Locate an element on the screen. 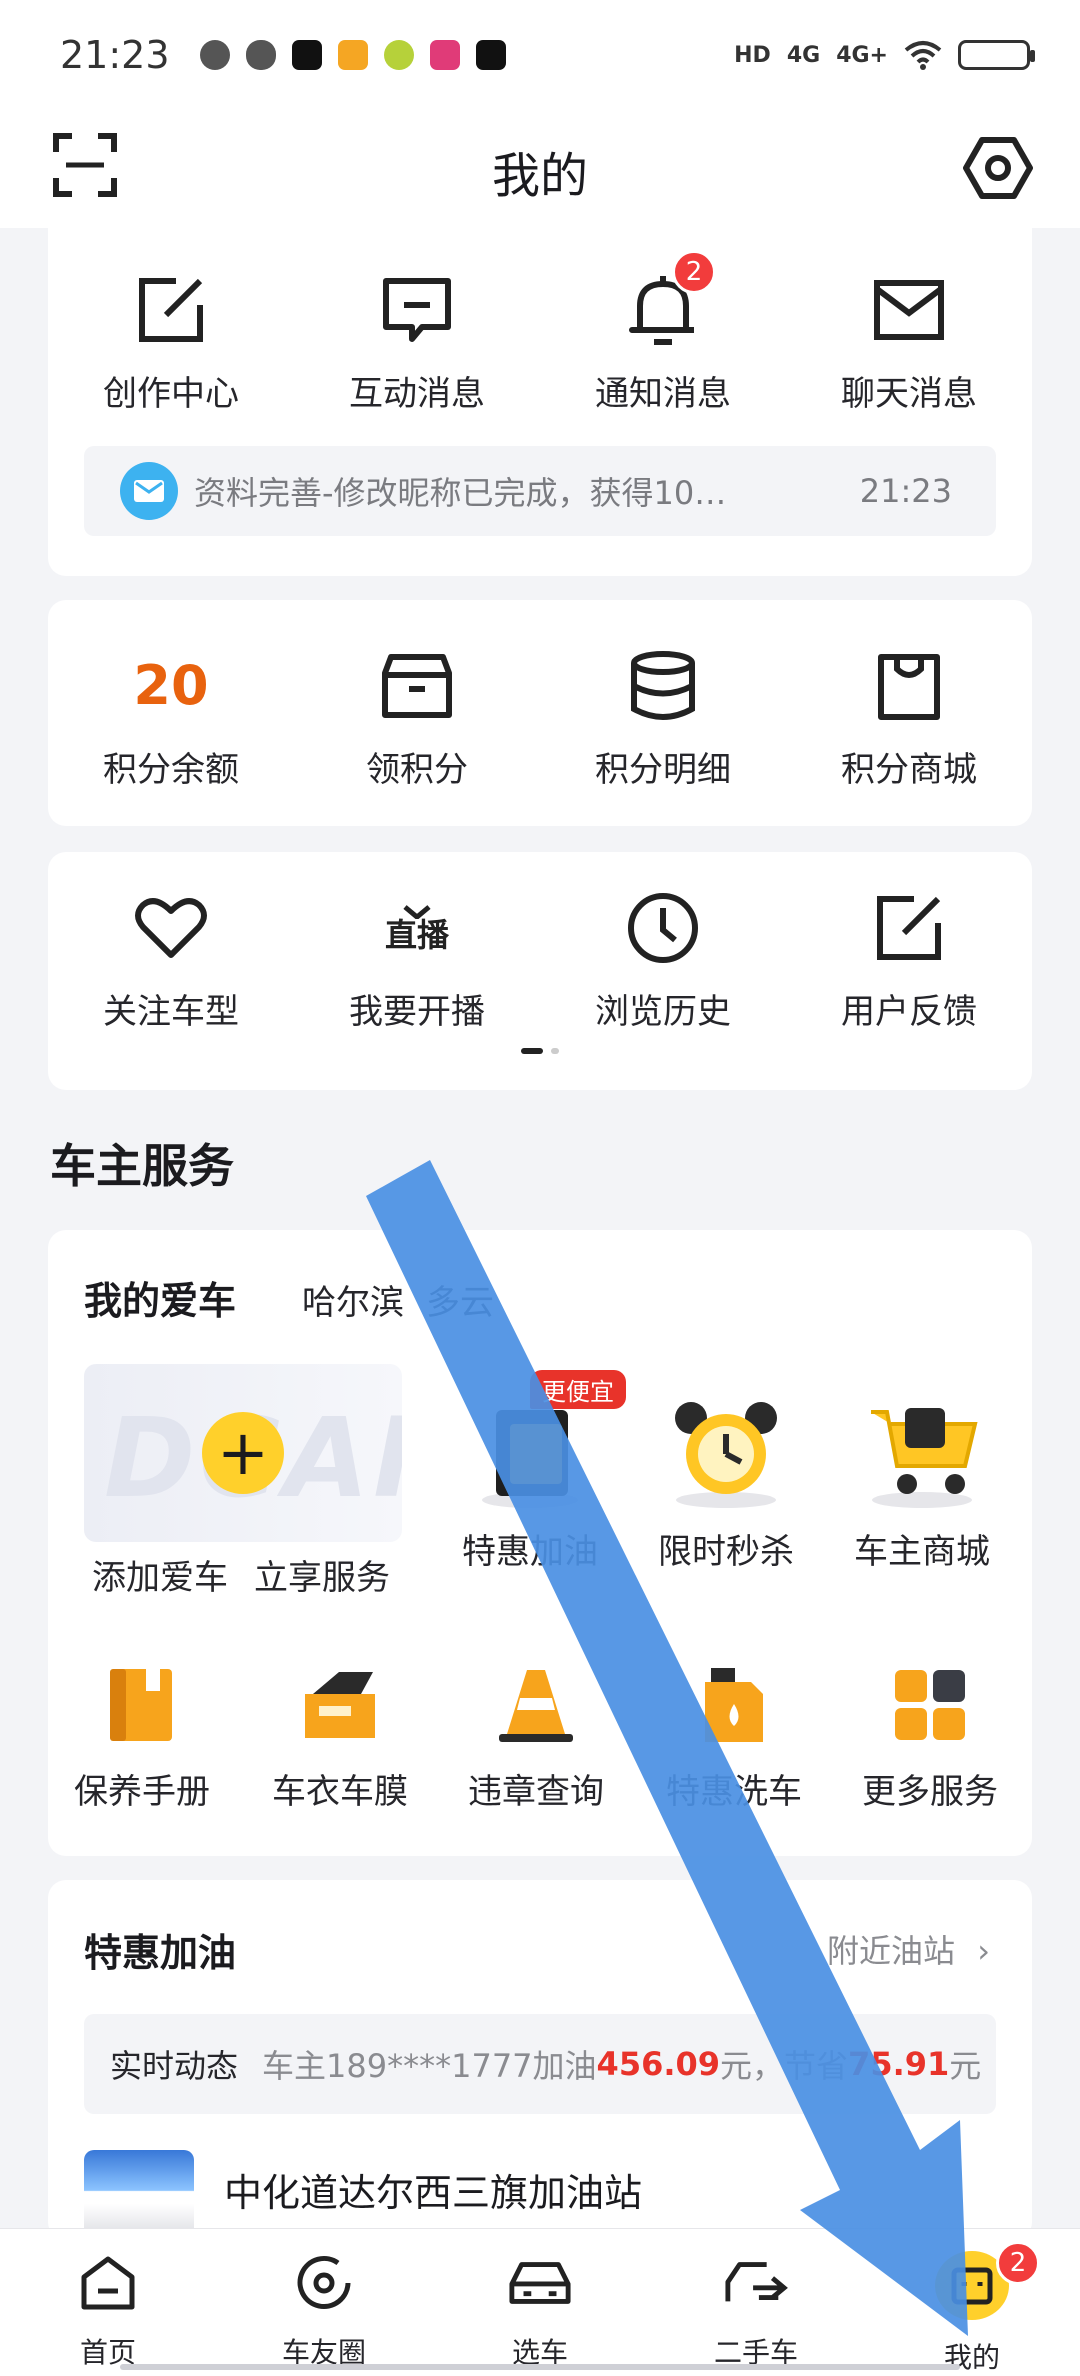 Image resolution: width=1080 pixels, height=2376 pixels. live-activity-bar: 实时动态 车主189****1777加油 456.09 元，节省 75.91 元 is located at coordinates (540, 2064).